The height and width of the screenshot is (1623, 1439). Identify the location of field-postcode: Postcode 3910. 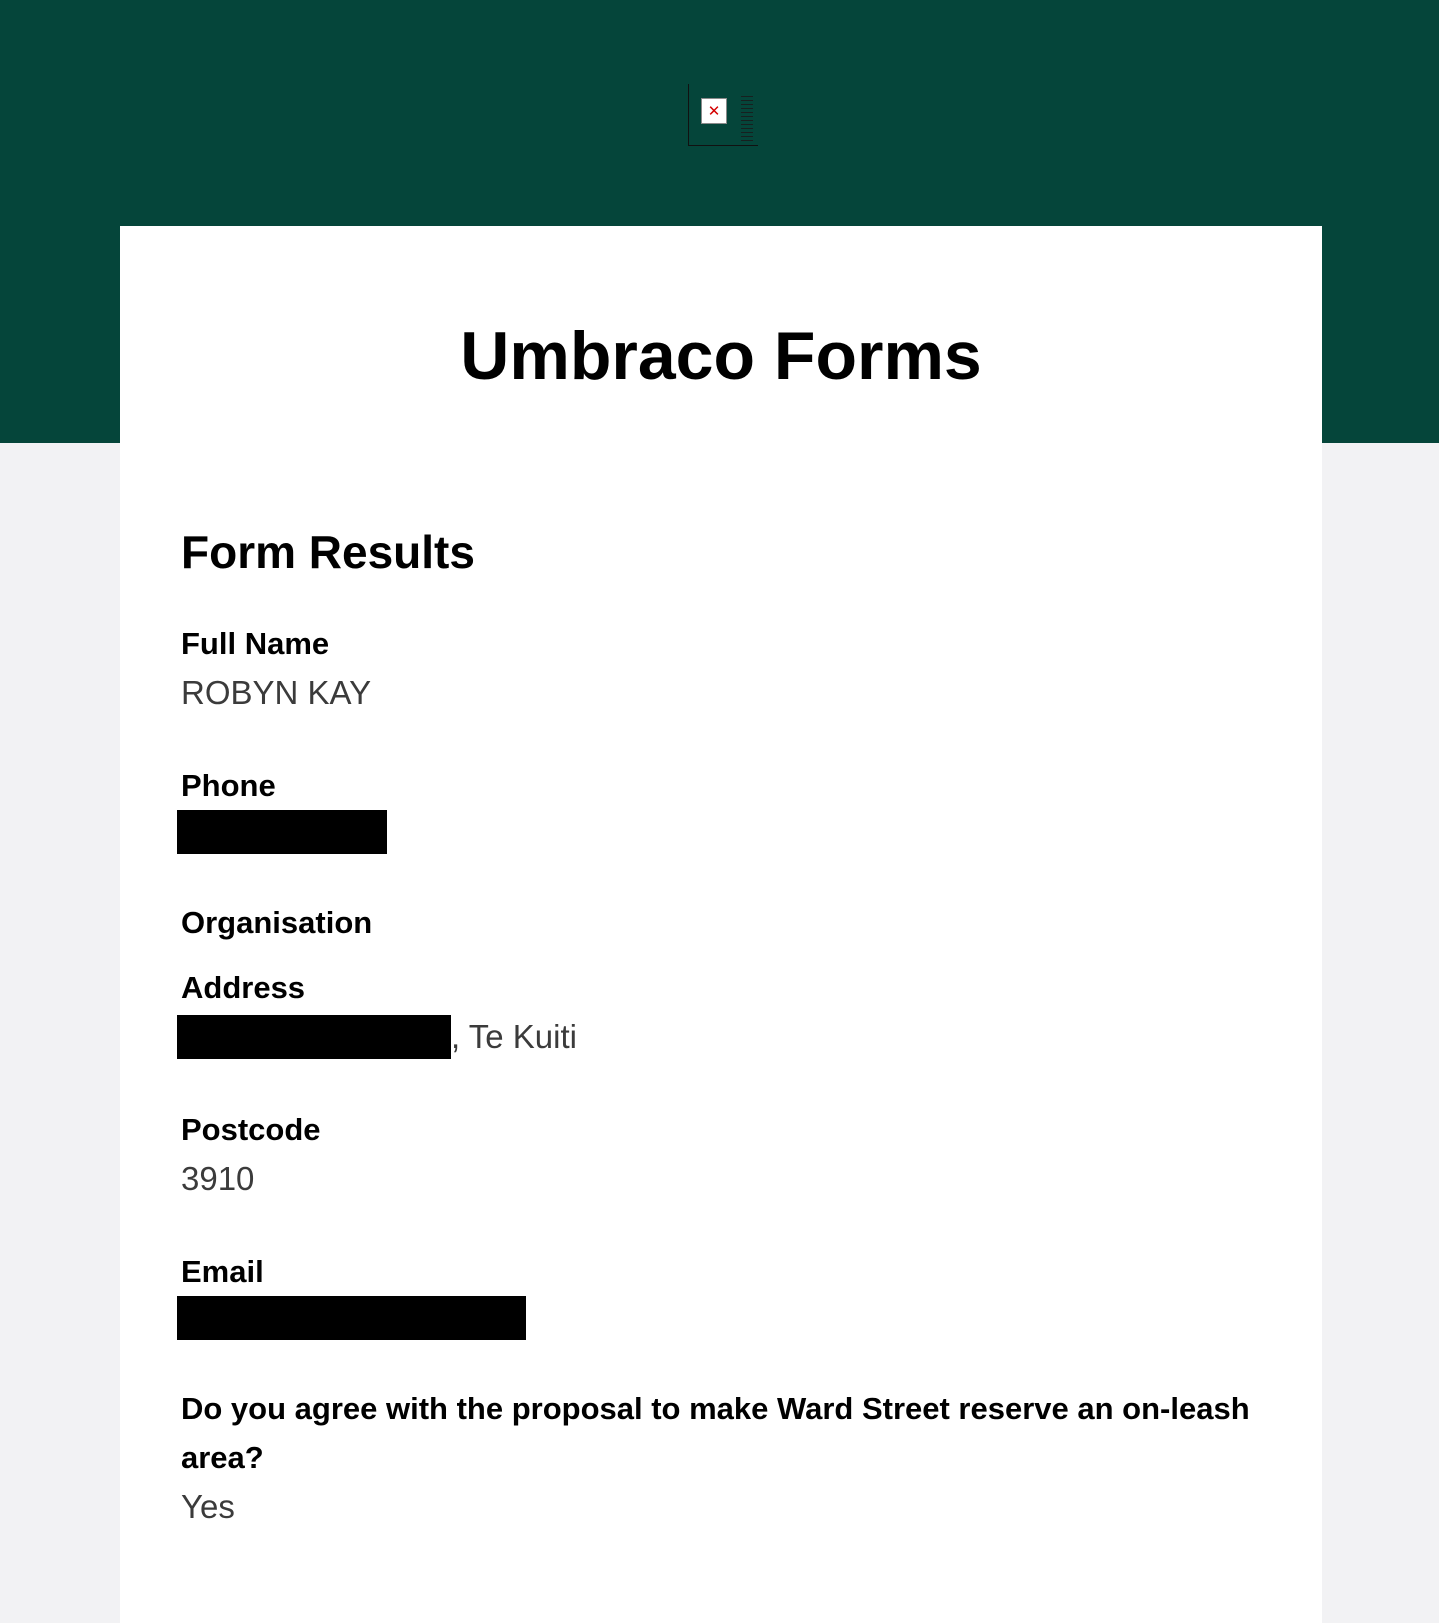
(721, 1154).